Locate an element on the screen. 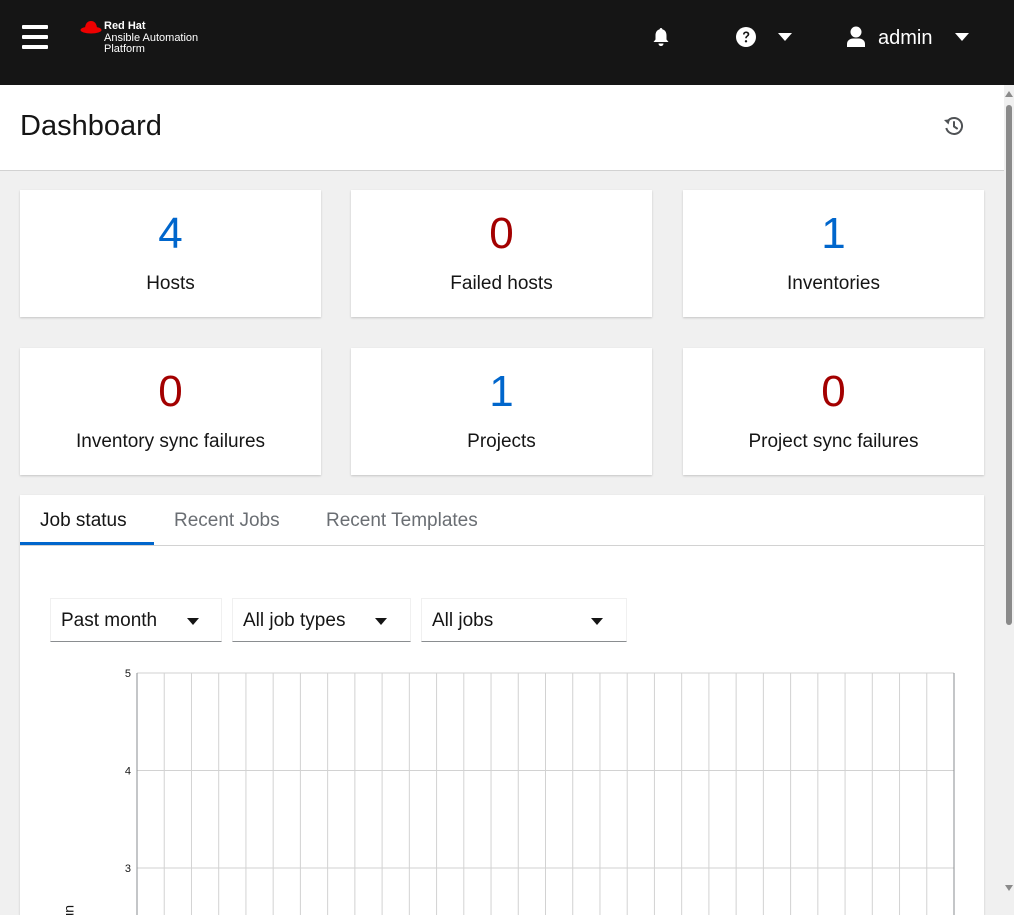 Image resolution: width=1014 pixels, height=915 pixels. stat-card-inventories: 1 Inventories is located at coordinates (833, 253).